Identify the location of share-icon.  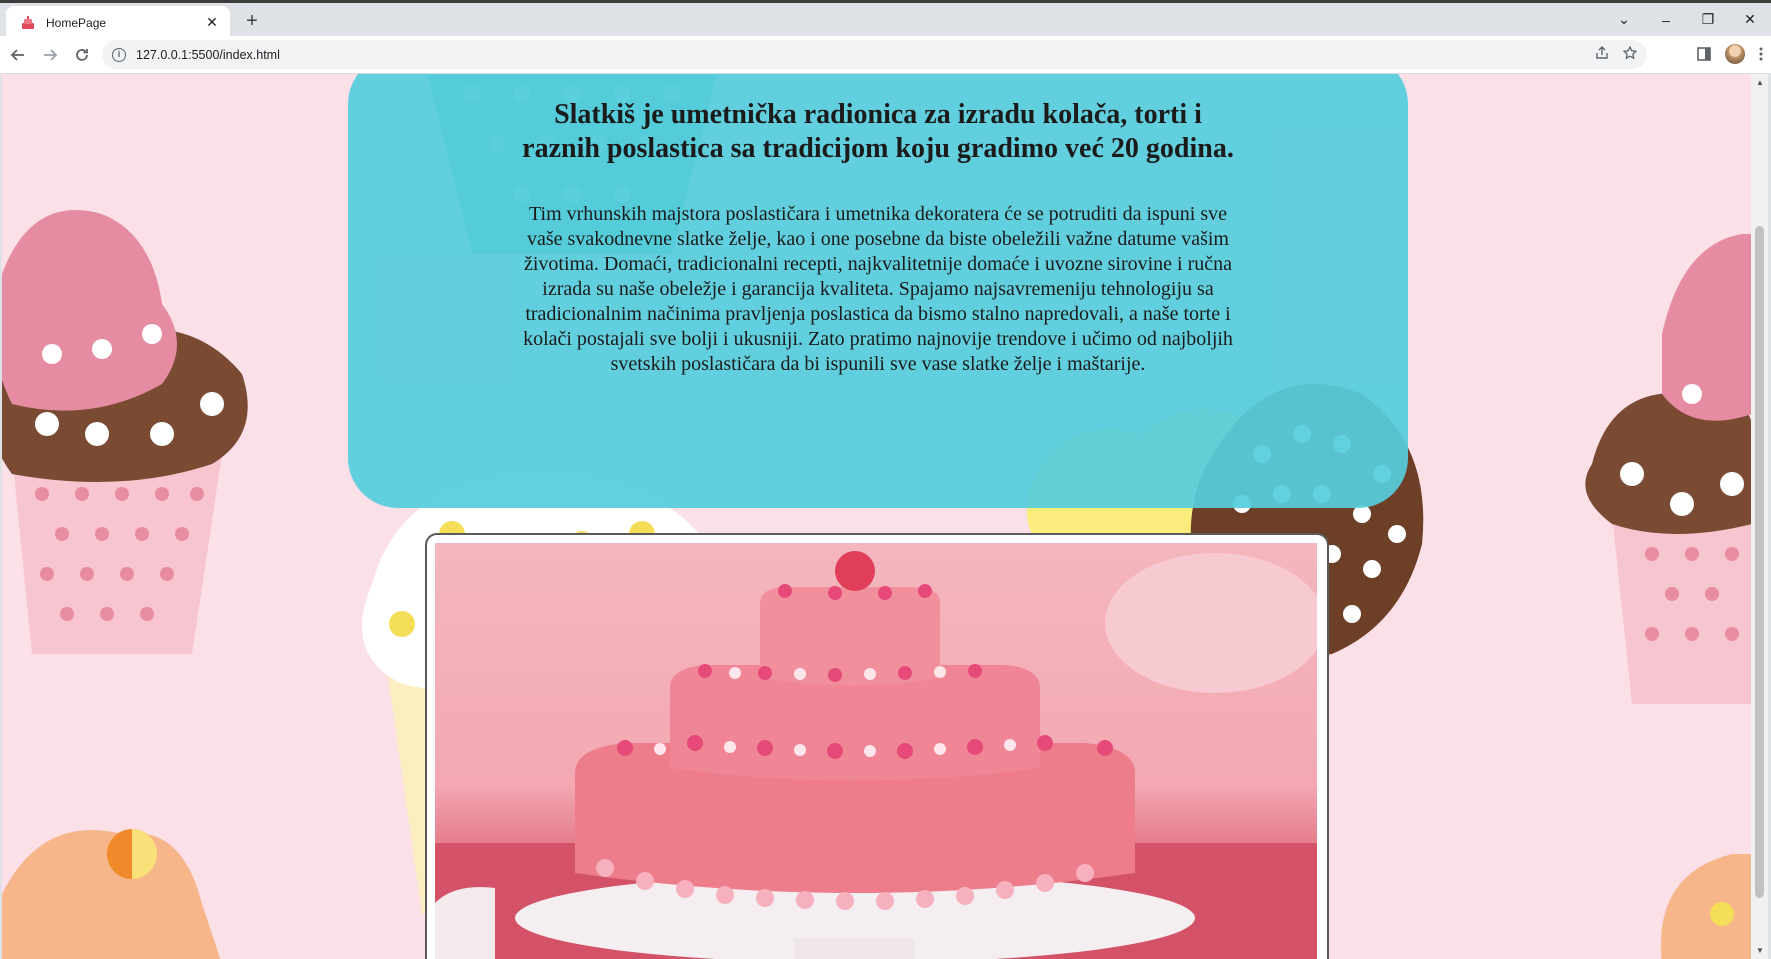
(1602, 53).